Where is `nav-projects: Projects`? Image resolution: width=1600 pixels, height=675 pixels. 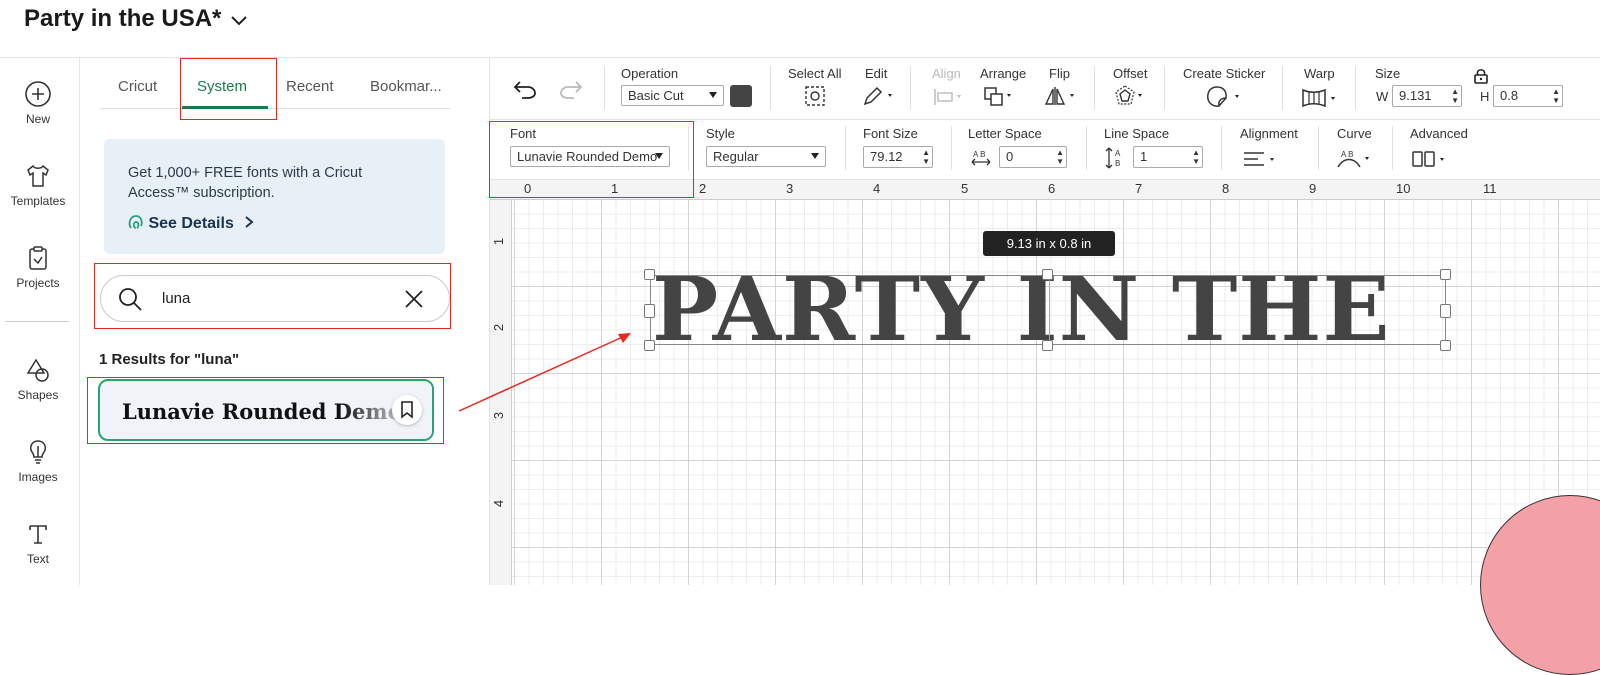 nav-projects: Projects is located at coordinates (38, 267).